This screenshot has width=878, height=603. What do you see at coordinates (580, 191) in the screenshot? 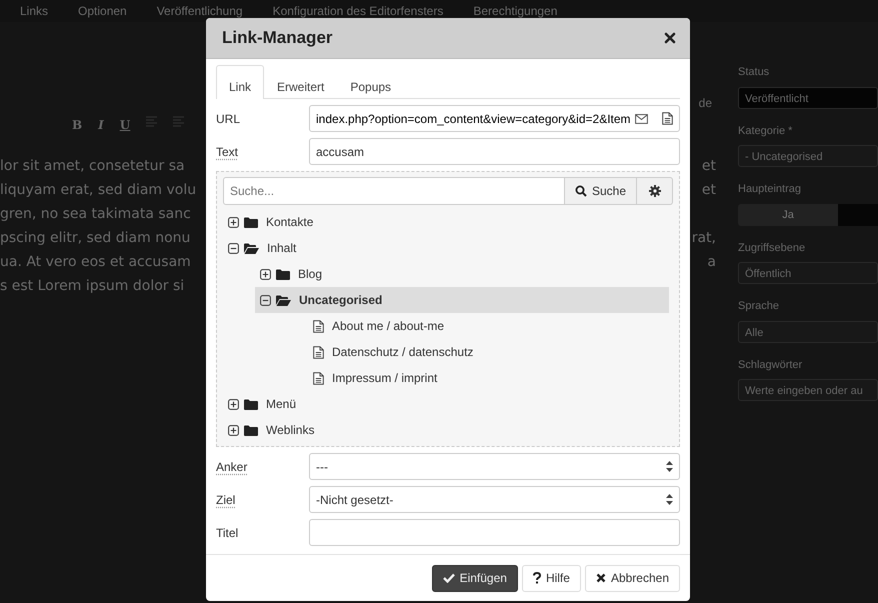
I see `search-icon` at bounding box center [580, 191].